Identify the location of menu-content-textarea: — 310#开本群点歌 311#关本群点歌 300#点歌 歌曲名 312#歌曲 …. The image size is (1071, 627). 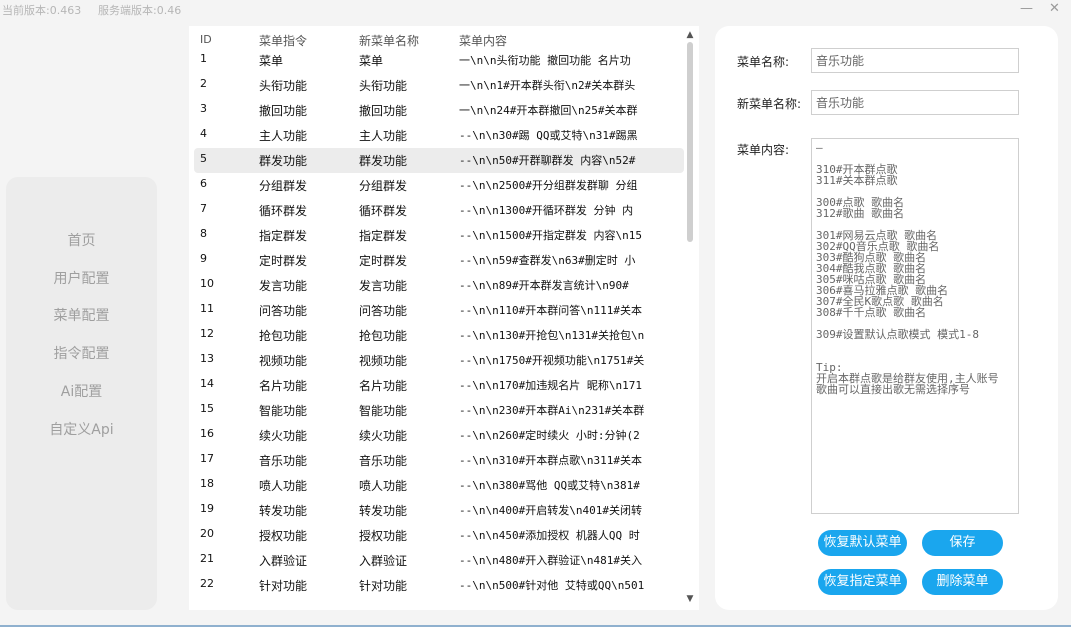
(915, 326).